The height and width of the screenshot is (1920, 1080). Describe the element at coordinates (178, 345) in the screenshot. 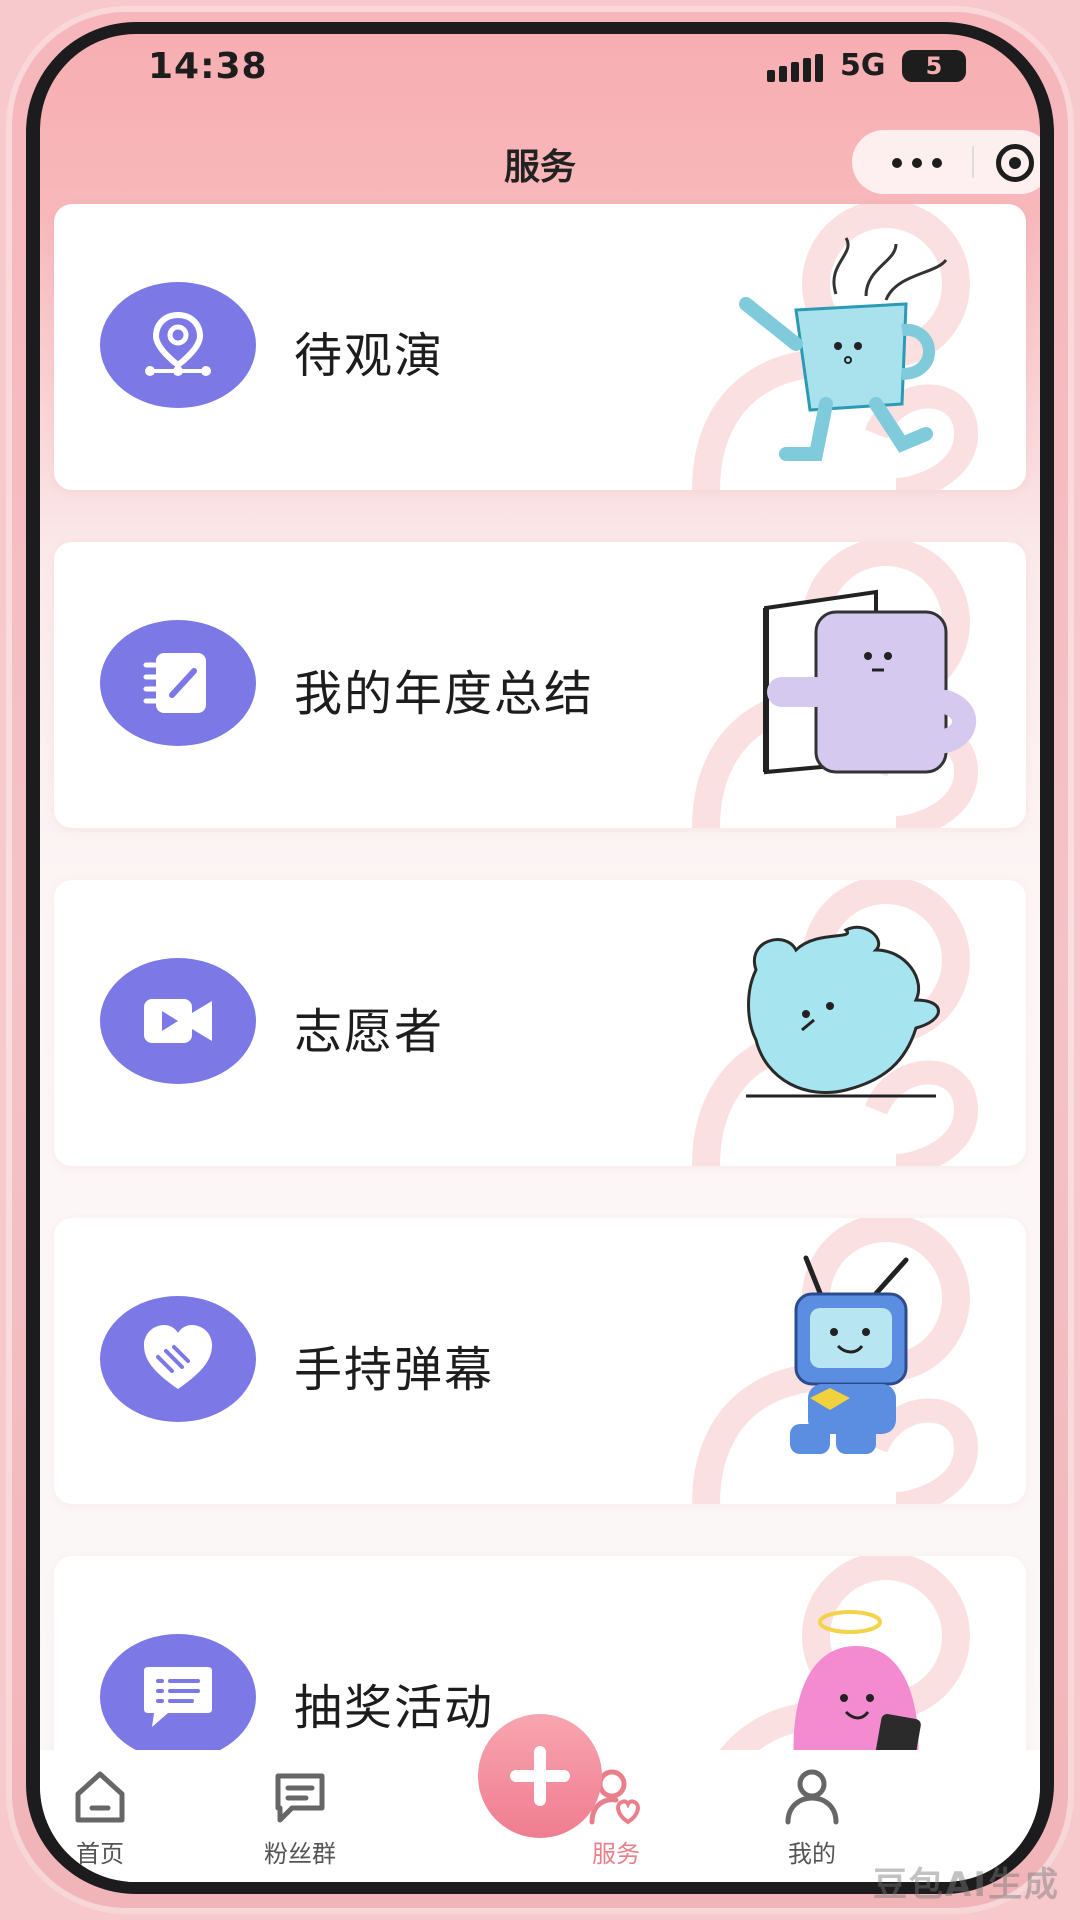

I see `location-pin-icon` at that location.